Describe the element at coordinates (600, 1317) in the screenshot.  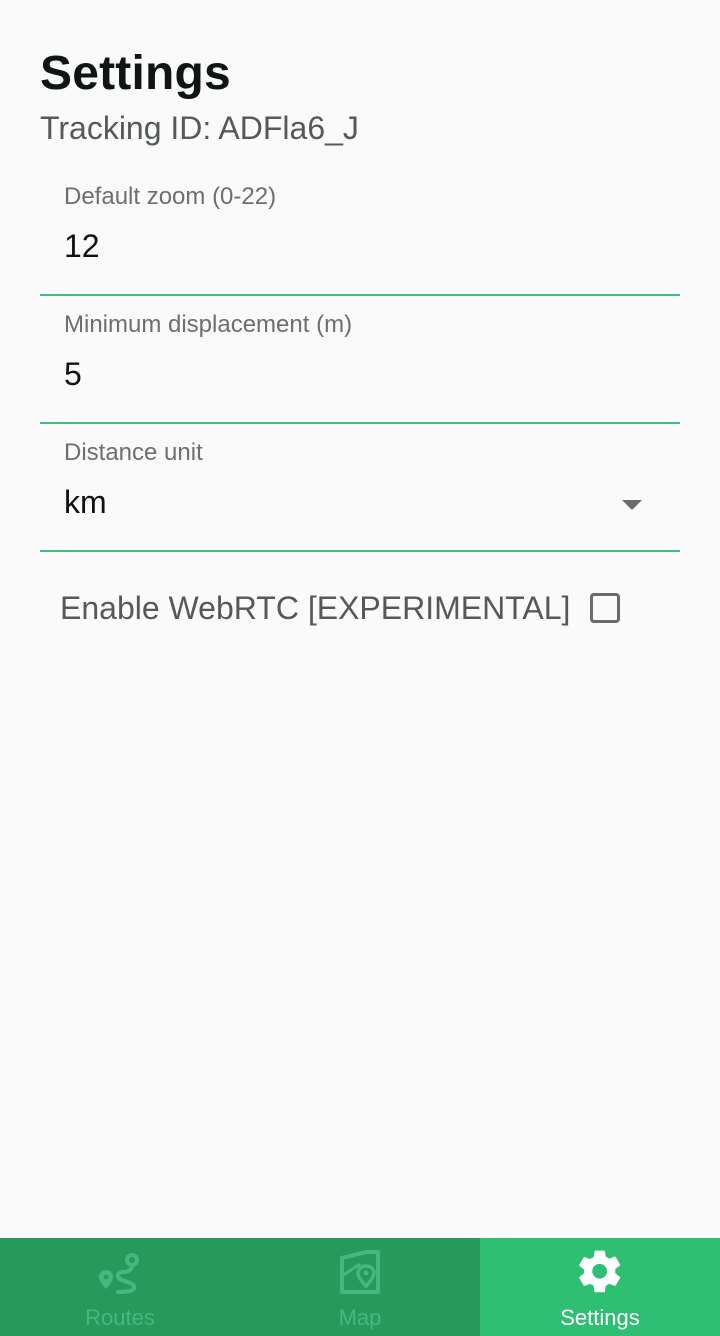
I see `nav-label-settings: Settings` at that location.